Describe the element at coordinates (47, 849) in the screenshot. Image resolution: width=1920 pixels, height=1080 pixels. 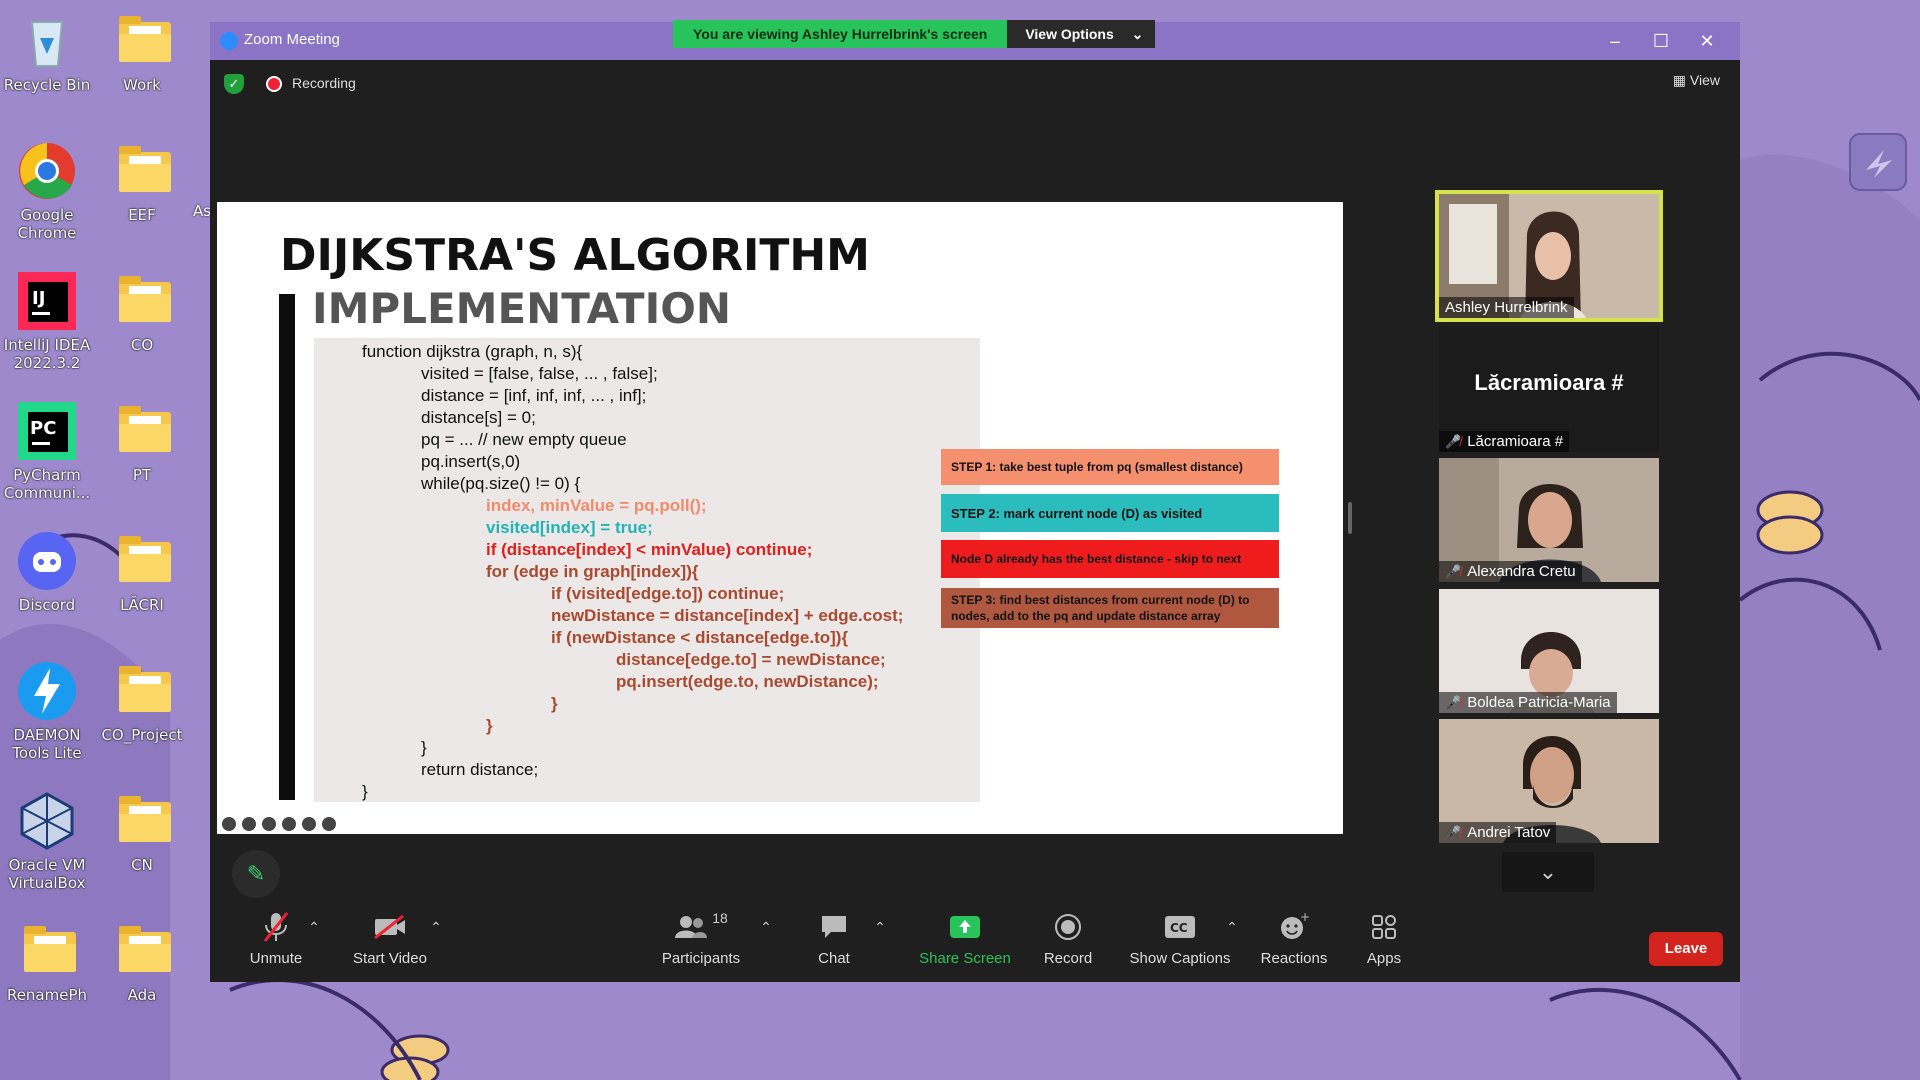
I see `desktop-icon-virtualbox: Oracle VM VirtualBox` at that location.